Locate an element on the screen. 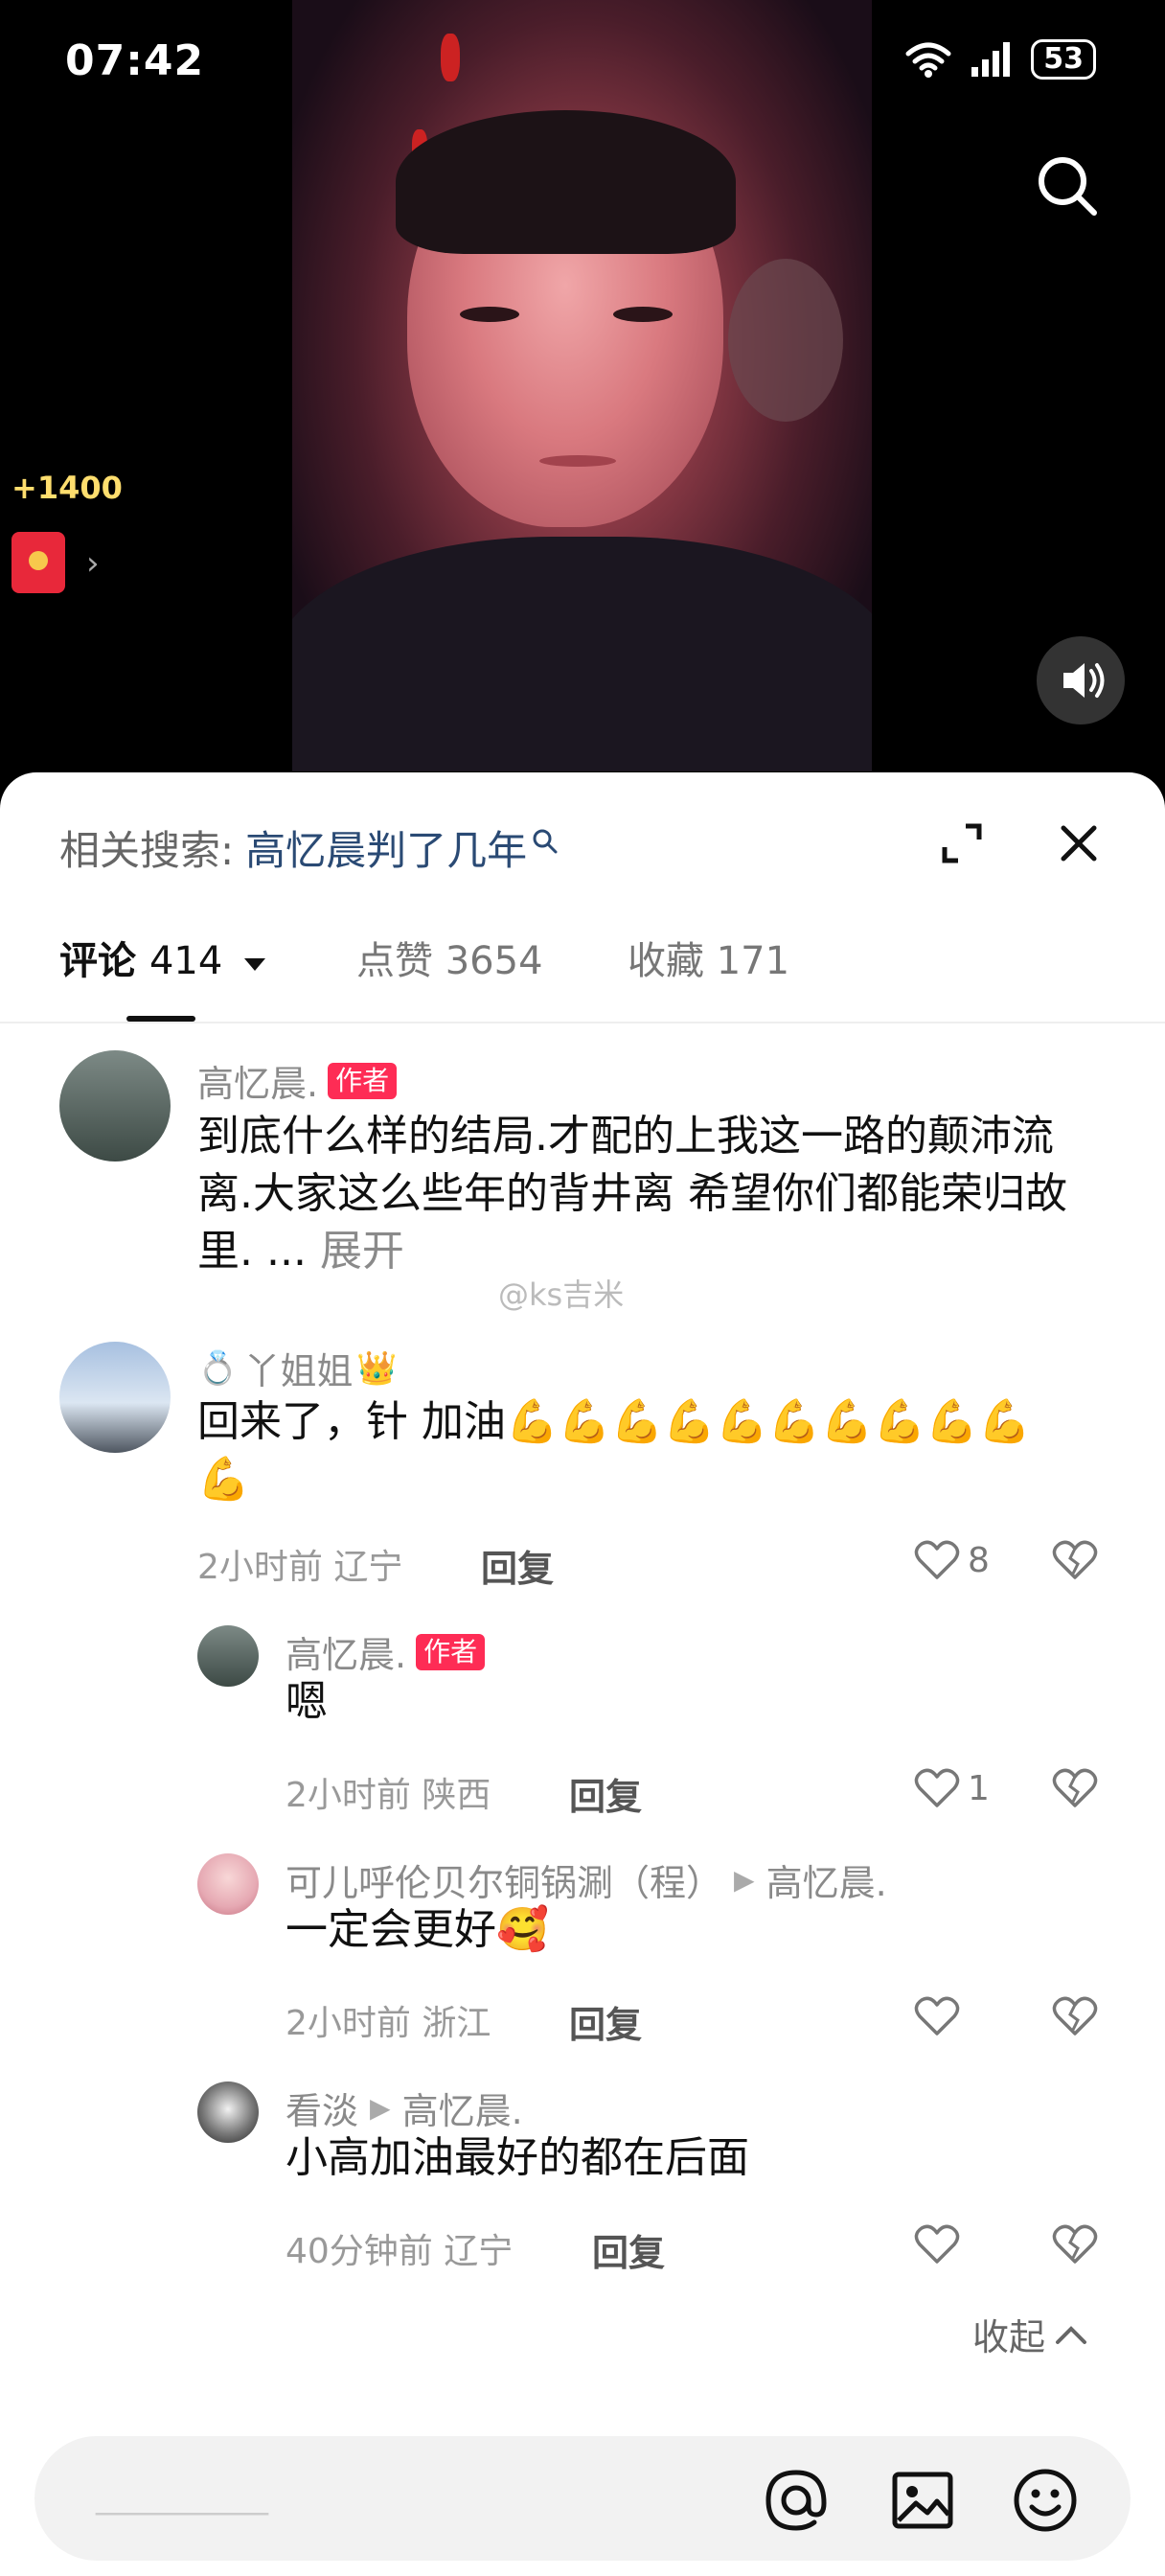  comment-author: 可儿呼伦贝尔铜锅涮（程） ▶ 高忆晨. is located at coordinates (587, 1879).